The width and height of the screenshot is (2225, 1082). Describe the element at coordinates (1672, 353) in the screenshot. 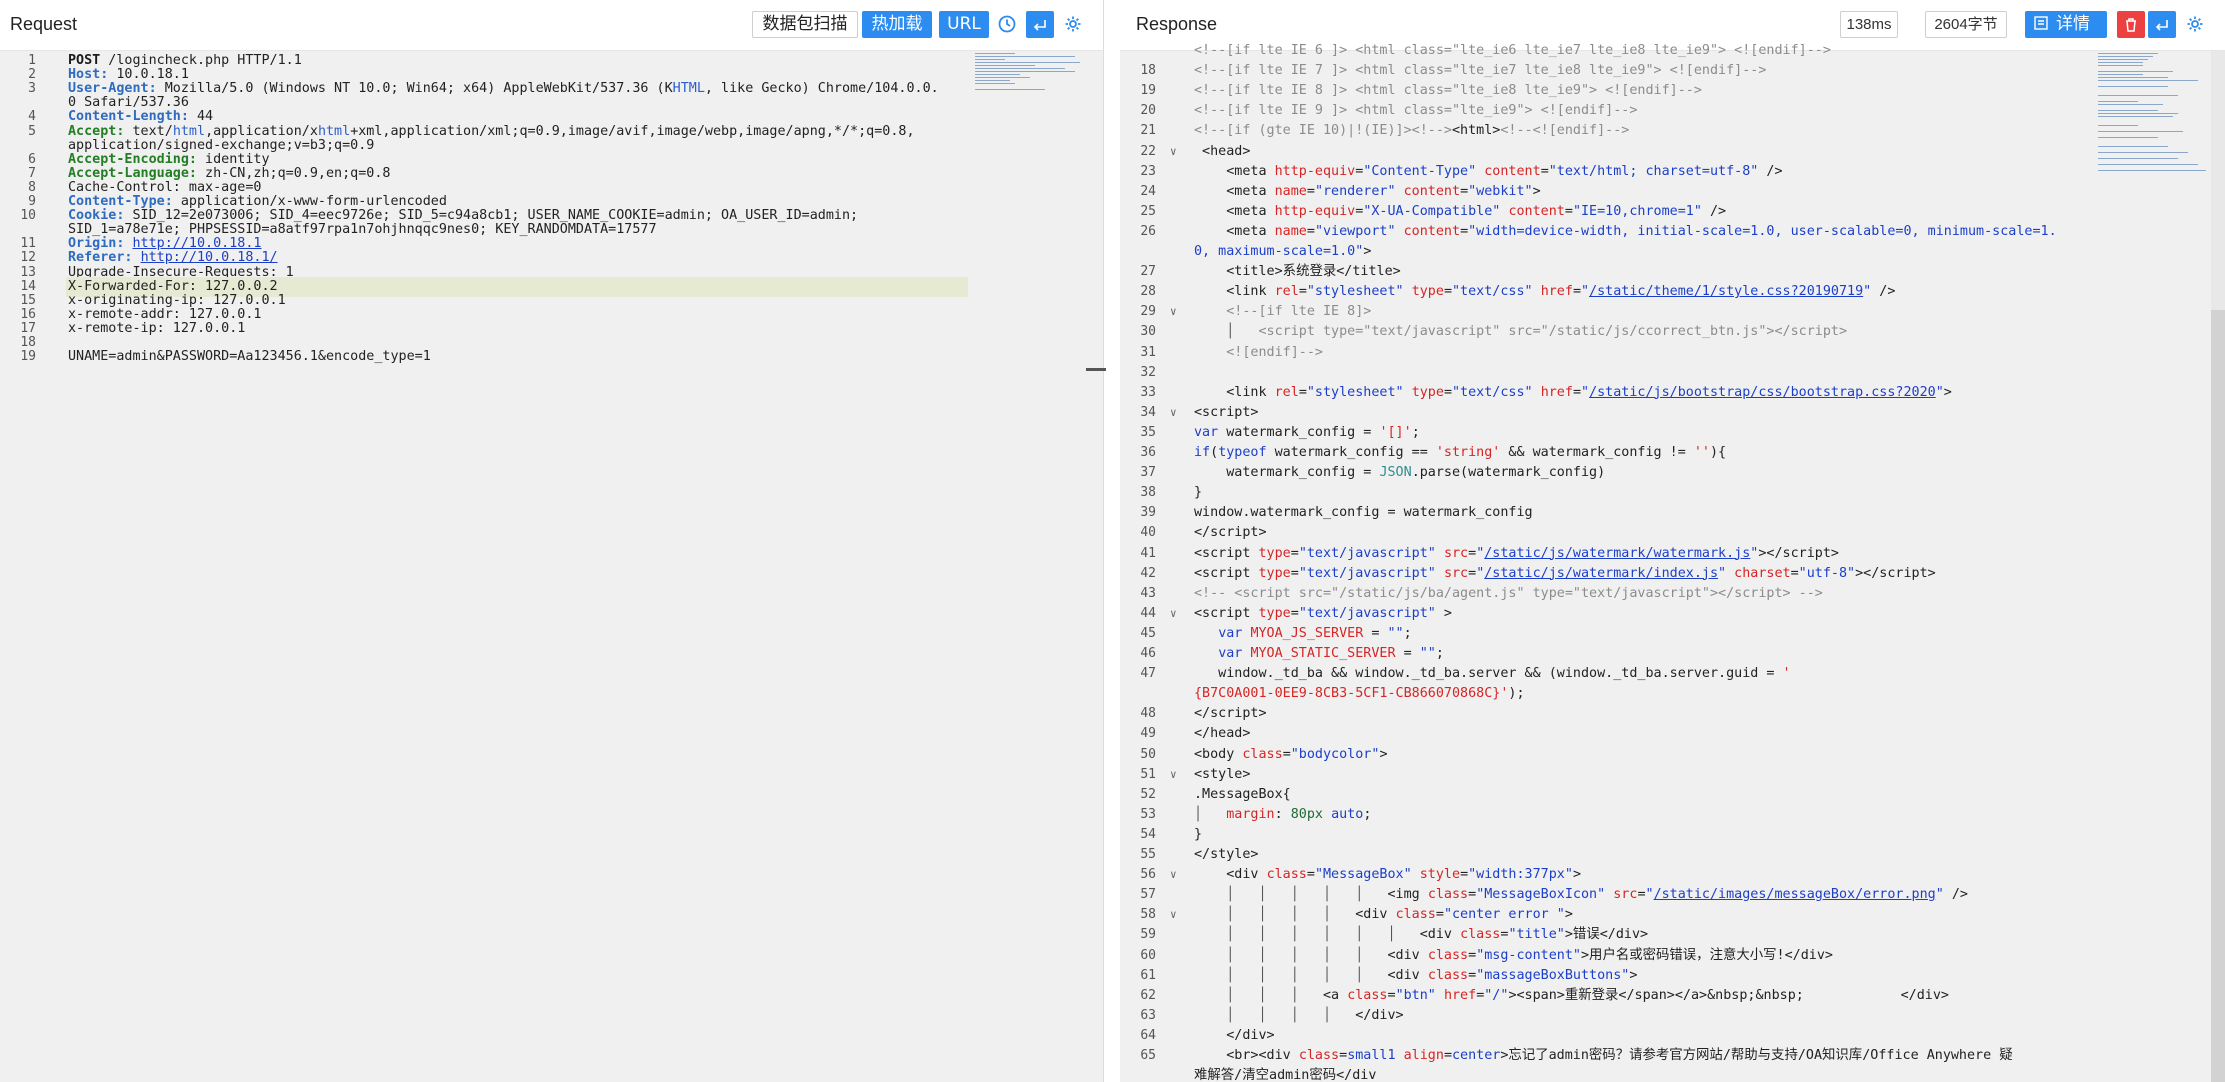

I see `code-line: 31 <![endif]-->` at that location.